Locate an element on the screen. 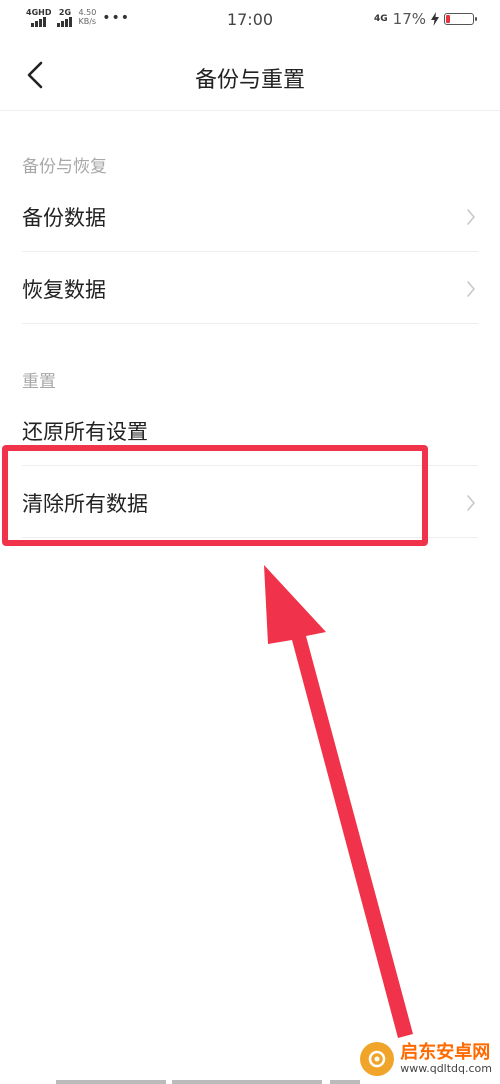 The height and width of the screenshot is (1084, 500). list-item-label: 恢复数据 is located at coordinates (64, 289).